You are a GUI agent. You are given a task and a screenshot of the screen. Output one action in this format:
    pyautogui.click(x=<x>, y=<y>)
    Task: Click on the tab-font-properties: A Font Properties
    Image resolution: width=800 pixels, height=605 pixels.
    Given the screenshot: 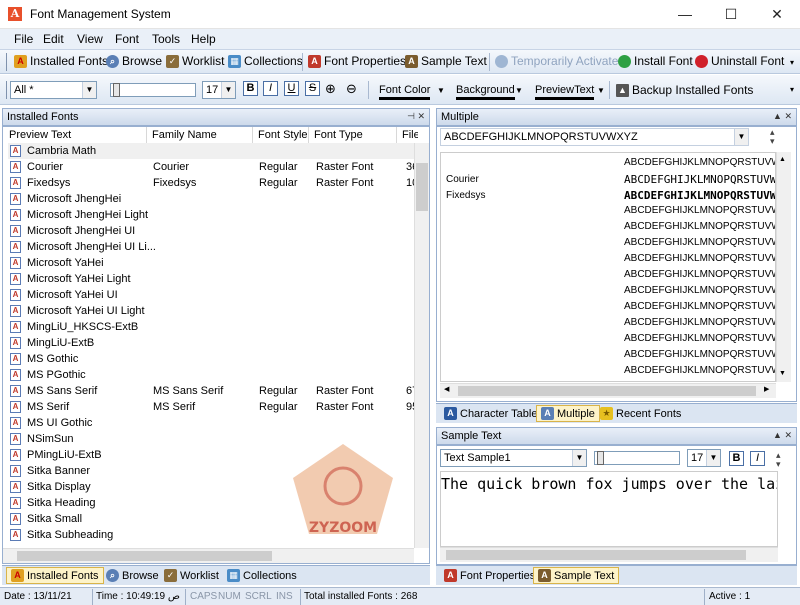 What is the action you would take?
    pyautogui.click(x=489, y=575)
    